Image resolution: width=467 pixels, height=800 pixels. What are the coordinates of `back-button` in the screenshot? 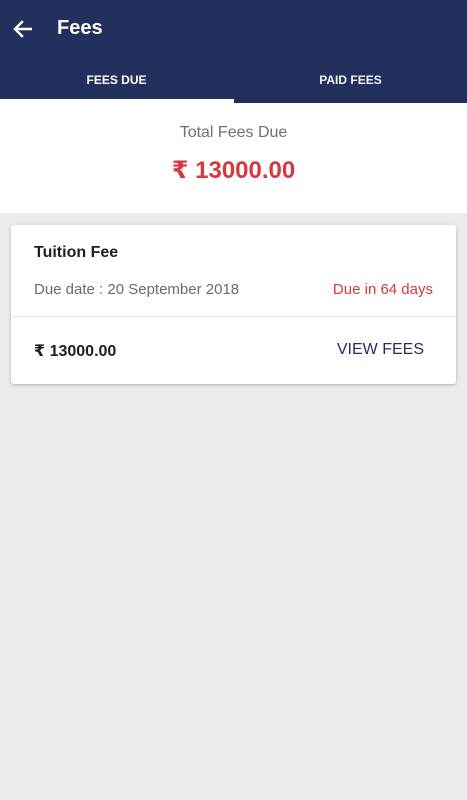 It's located at (22, 29).